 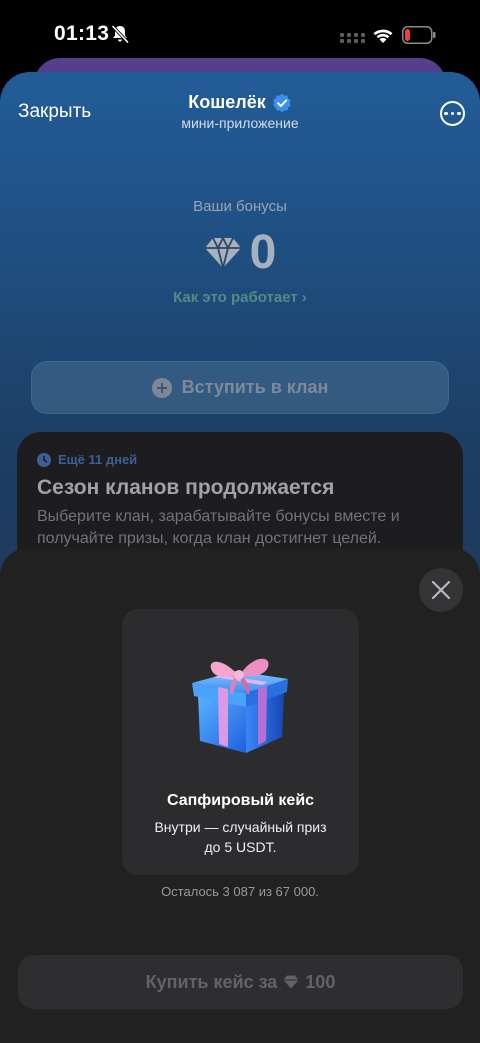 I want to click on remaining-count: Осталось 3 087 из 67 000., so click(x=240, y=891).